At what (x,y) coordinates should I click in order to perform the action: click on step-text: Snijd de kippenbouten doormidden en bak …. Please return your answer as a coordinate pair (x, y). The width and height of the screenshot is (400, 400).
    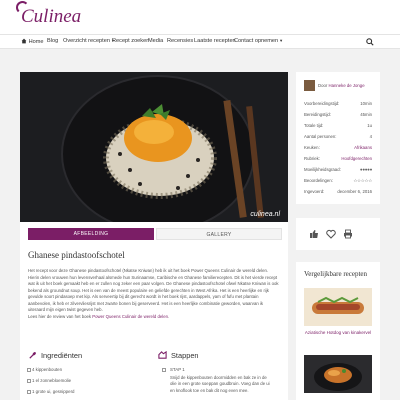
    Looking at the image, I should click on (220, 384).